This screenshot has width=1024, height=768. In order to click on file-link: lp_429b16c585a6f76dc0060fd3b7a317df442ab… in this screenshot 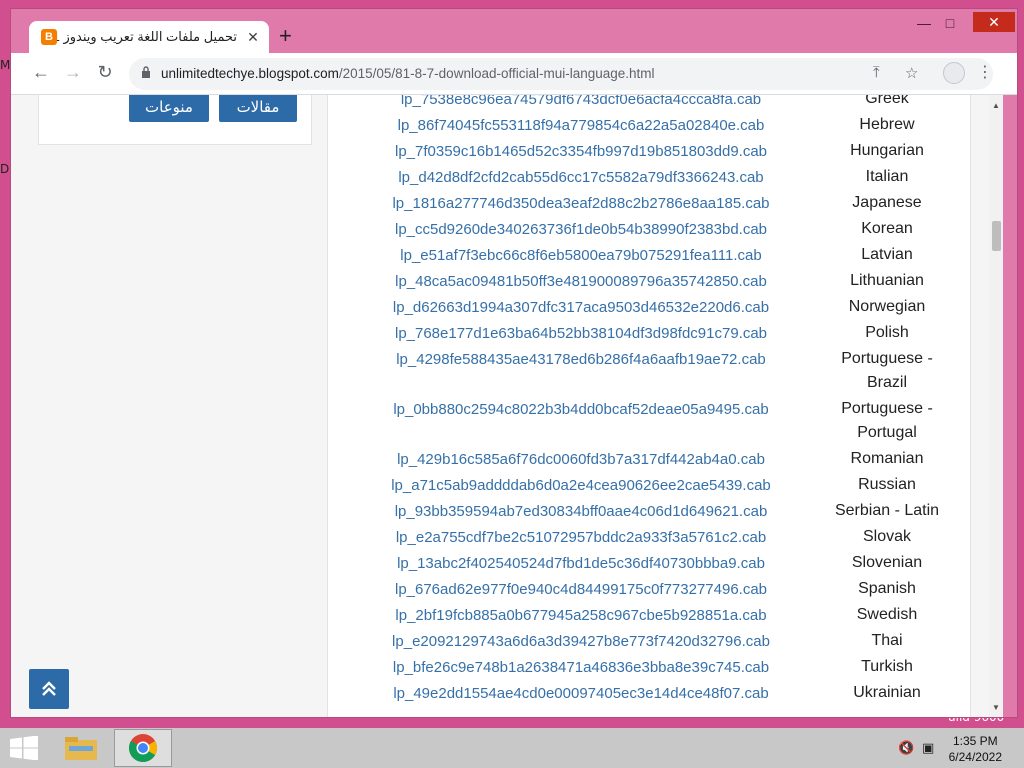, I will do `click(581, 459)`.